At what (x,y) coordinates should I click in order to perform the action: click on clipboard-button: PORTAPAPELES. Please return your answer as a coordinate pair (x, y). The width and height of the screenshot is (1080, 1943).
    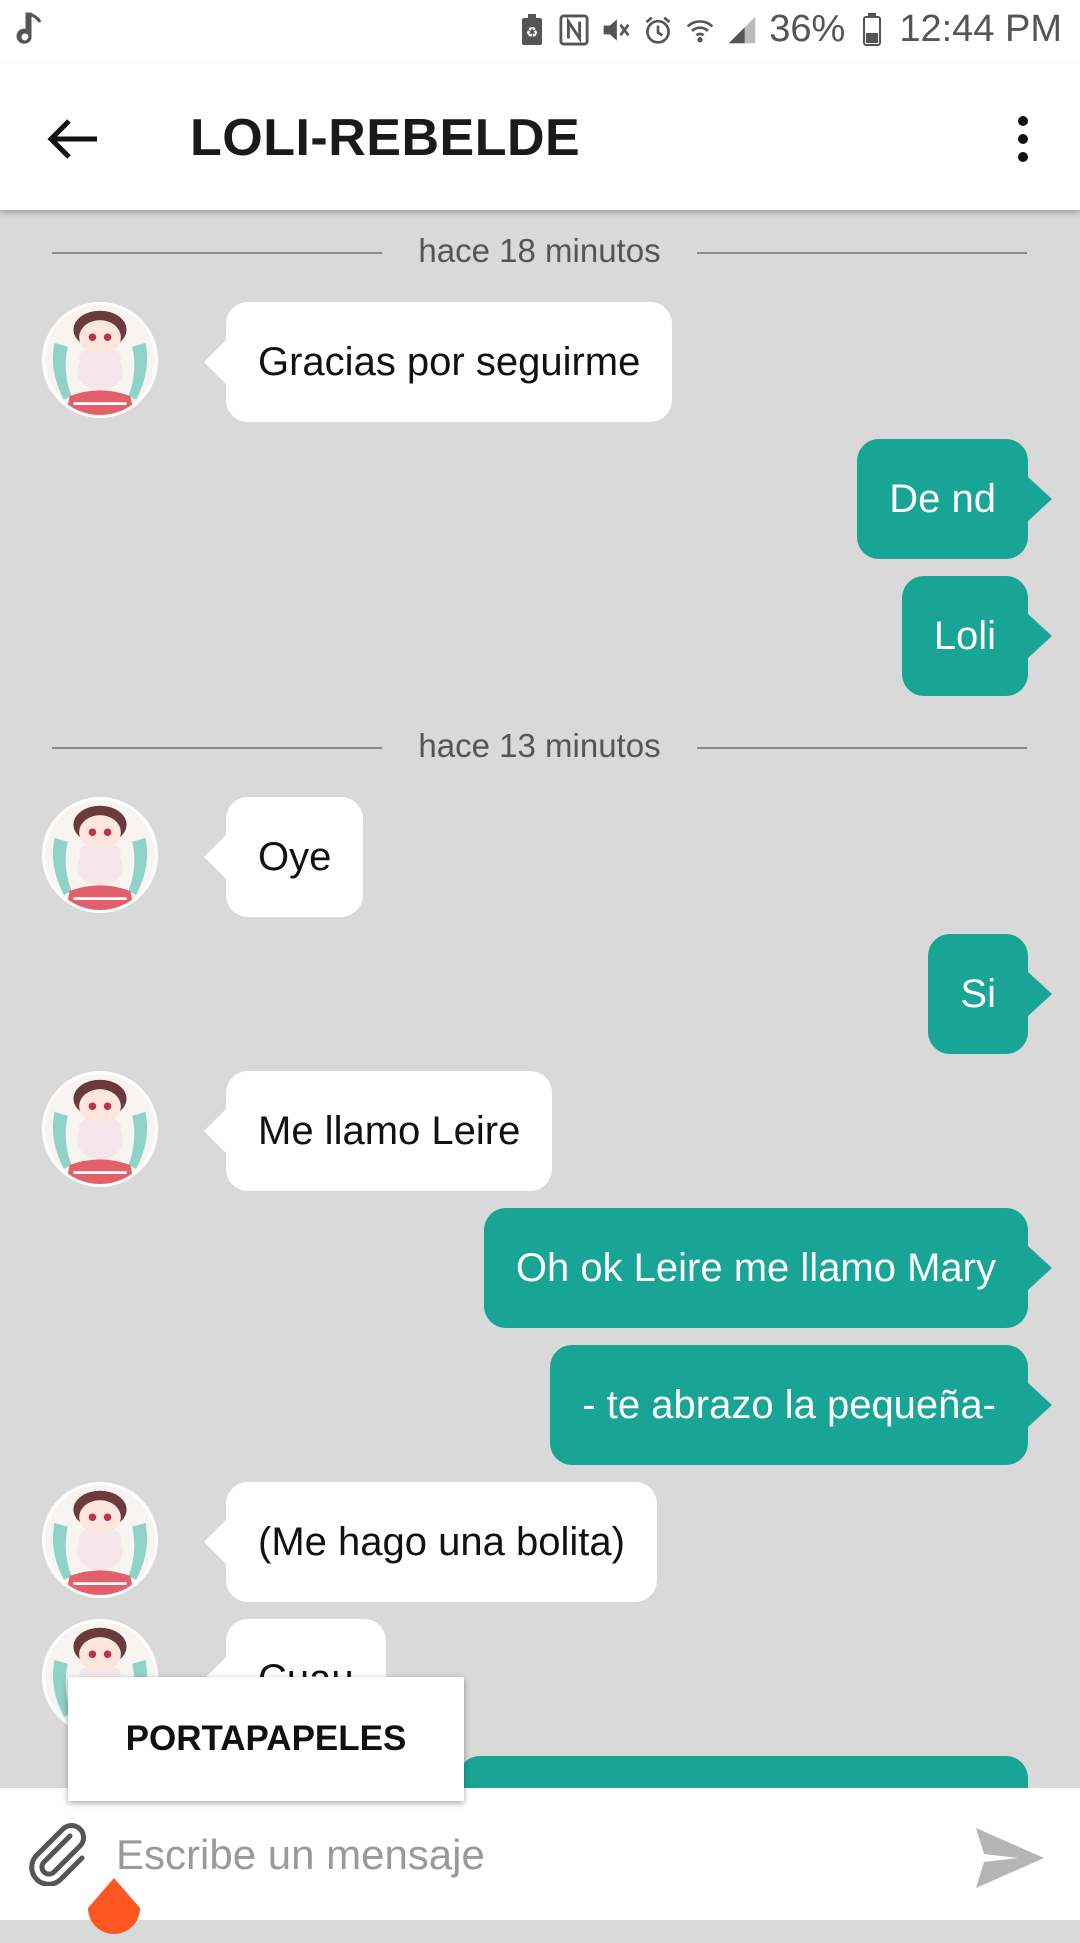
    Looking at the image, I should click on (266, 1739).